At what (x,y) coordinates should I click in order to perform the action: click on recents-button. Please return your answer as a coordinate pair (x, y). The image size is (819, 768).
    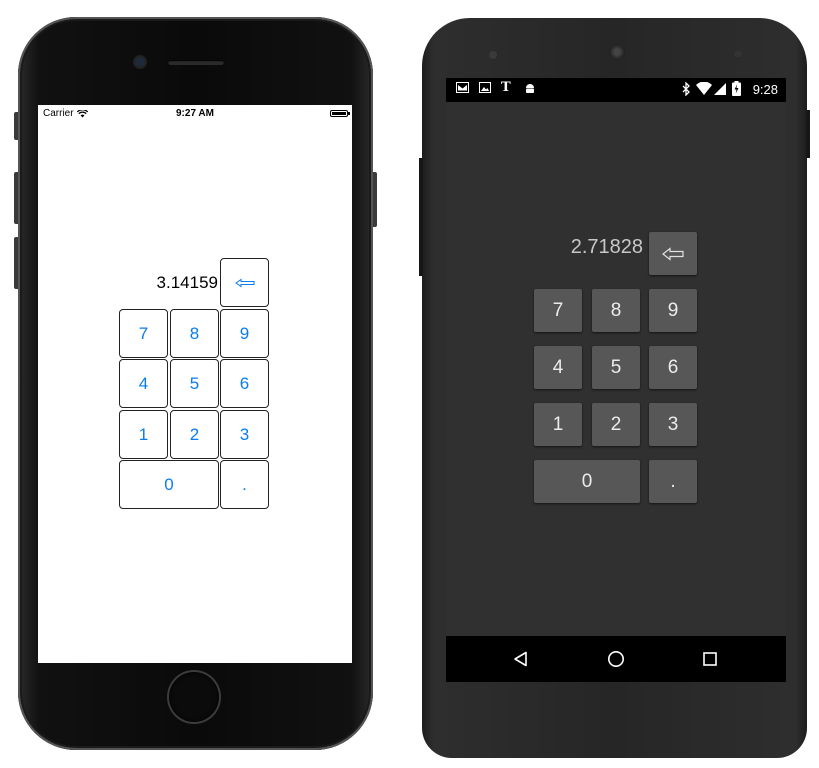
    Looking at the image, I should click on (710, 659).